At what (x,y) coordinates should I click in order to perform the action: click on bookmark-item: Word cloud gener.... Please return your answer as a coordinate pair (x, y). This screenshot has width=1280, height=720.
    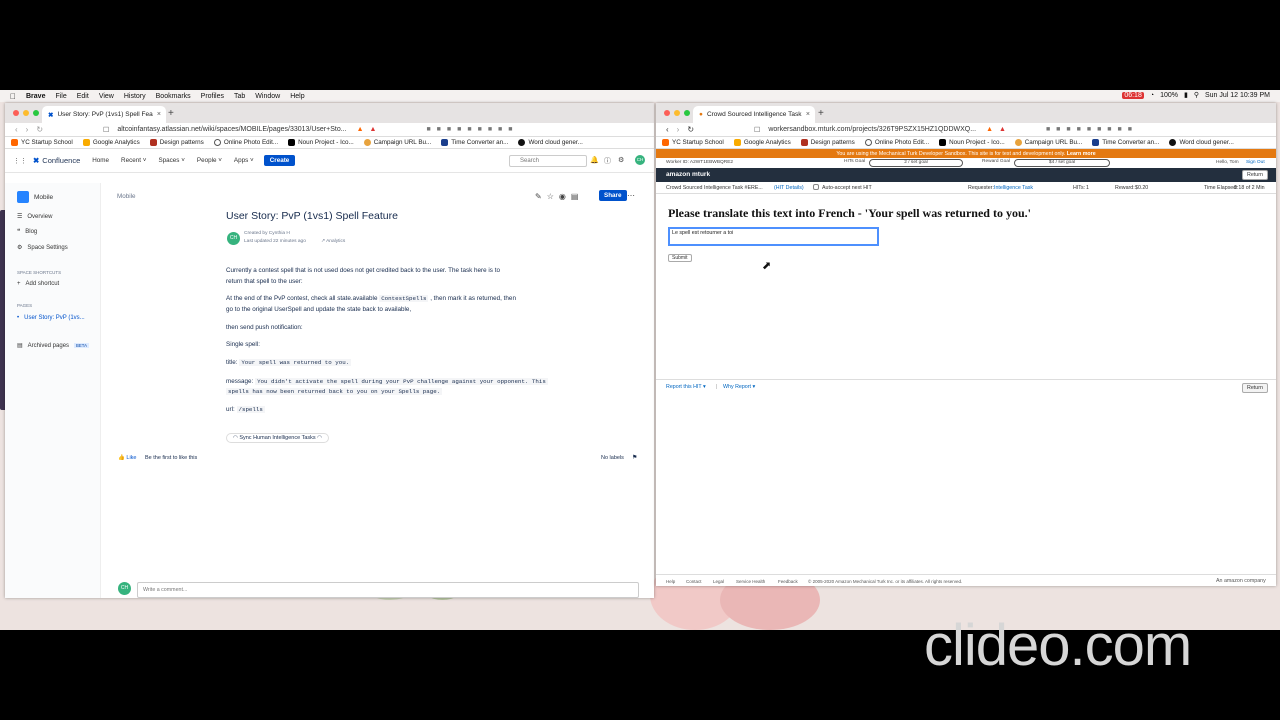
    Looking at the image, I should click on (550, 142).